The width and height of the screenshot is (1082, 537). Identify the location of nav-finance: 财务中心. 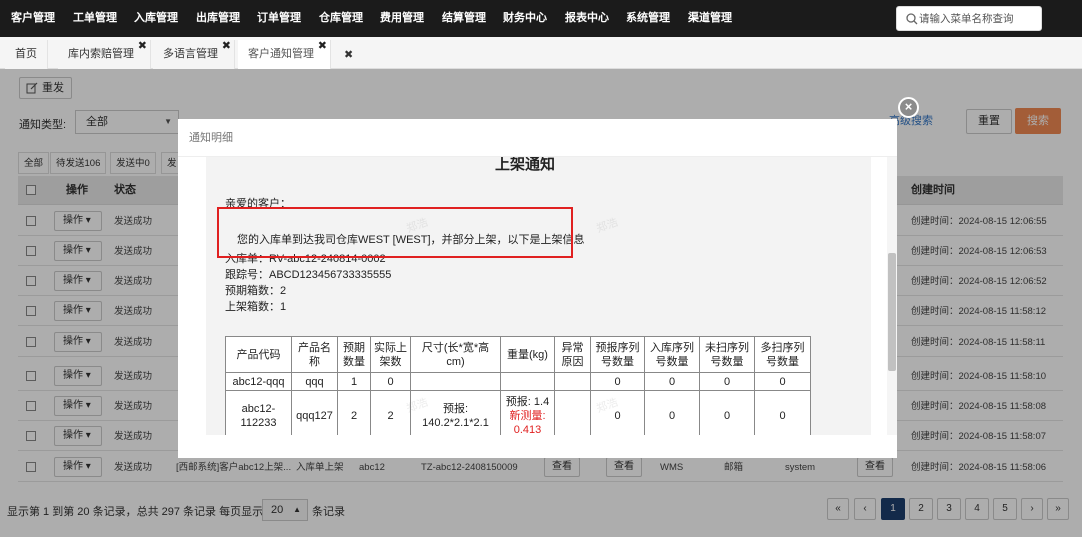
(525, 18).